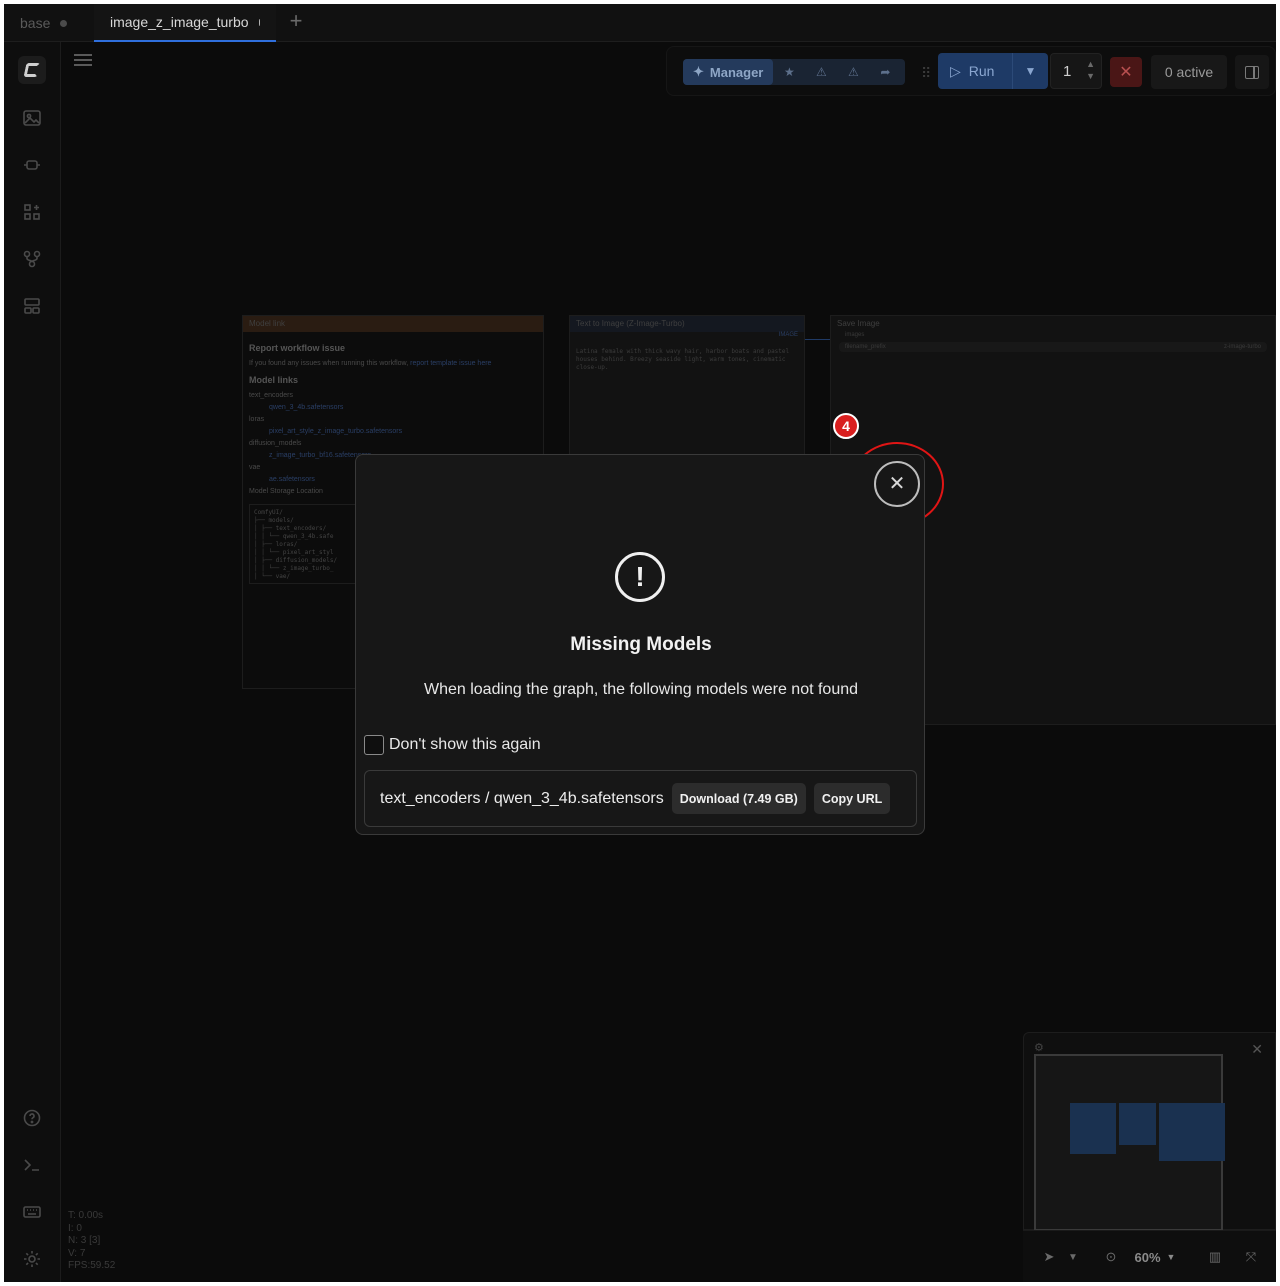 Image resolution: width=1280 pixels, height=1286 pixels. I want to click on star-icon: ★, so click(789, 72).